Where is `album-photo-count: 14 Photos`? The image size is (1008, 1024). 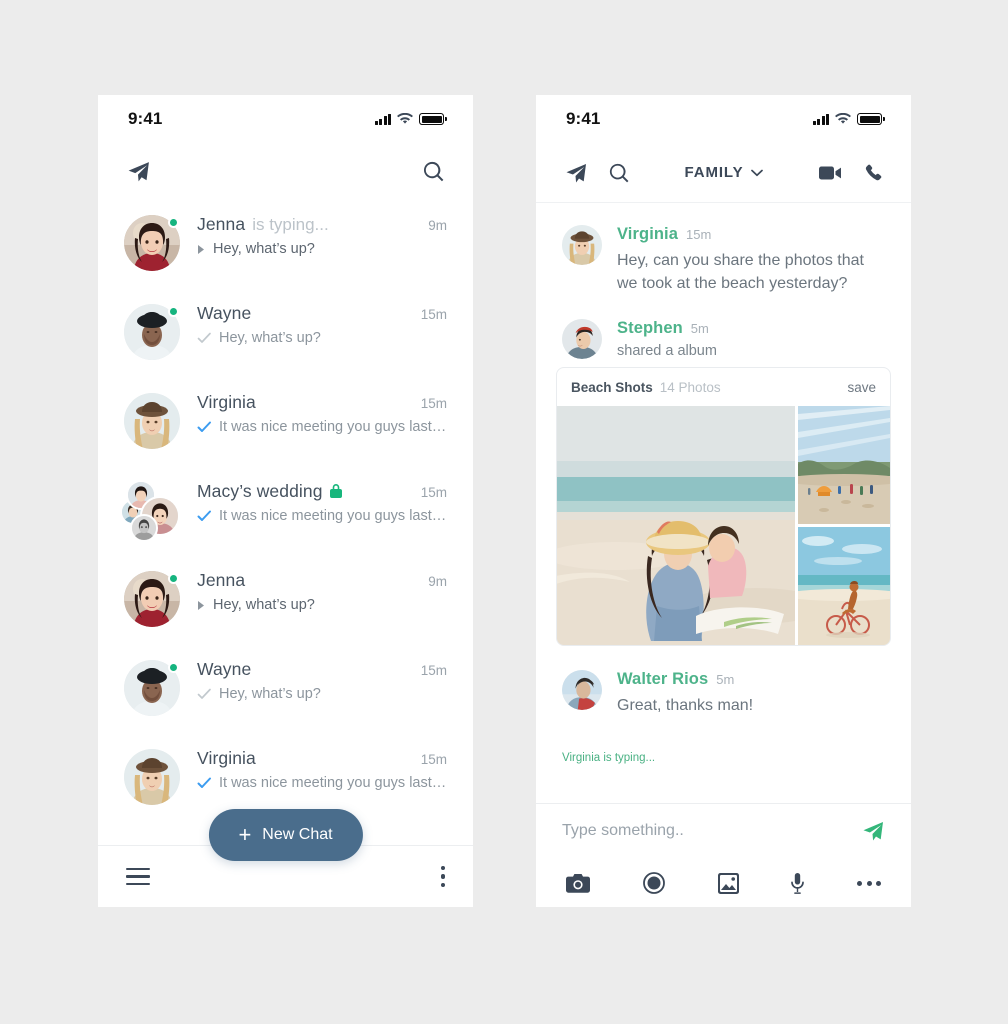
album-photo-count: 14 Photos is located at coordinates (690, 387).